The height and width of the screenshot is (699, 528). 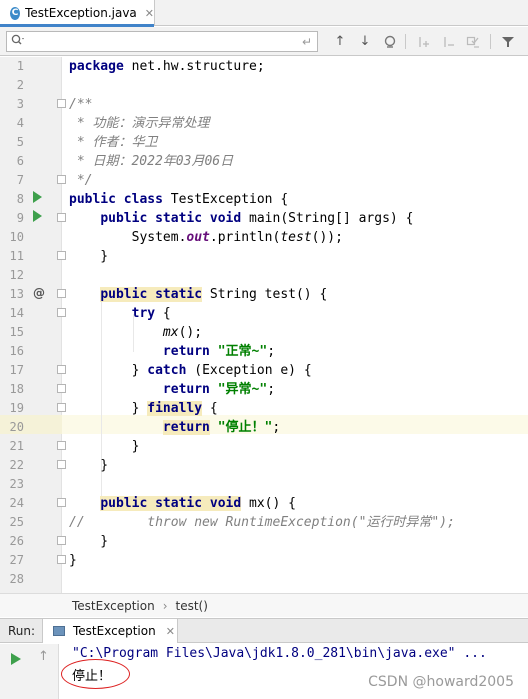 I want to click on code-line: mx();, so click(x=135, y=332).